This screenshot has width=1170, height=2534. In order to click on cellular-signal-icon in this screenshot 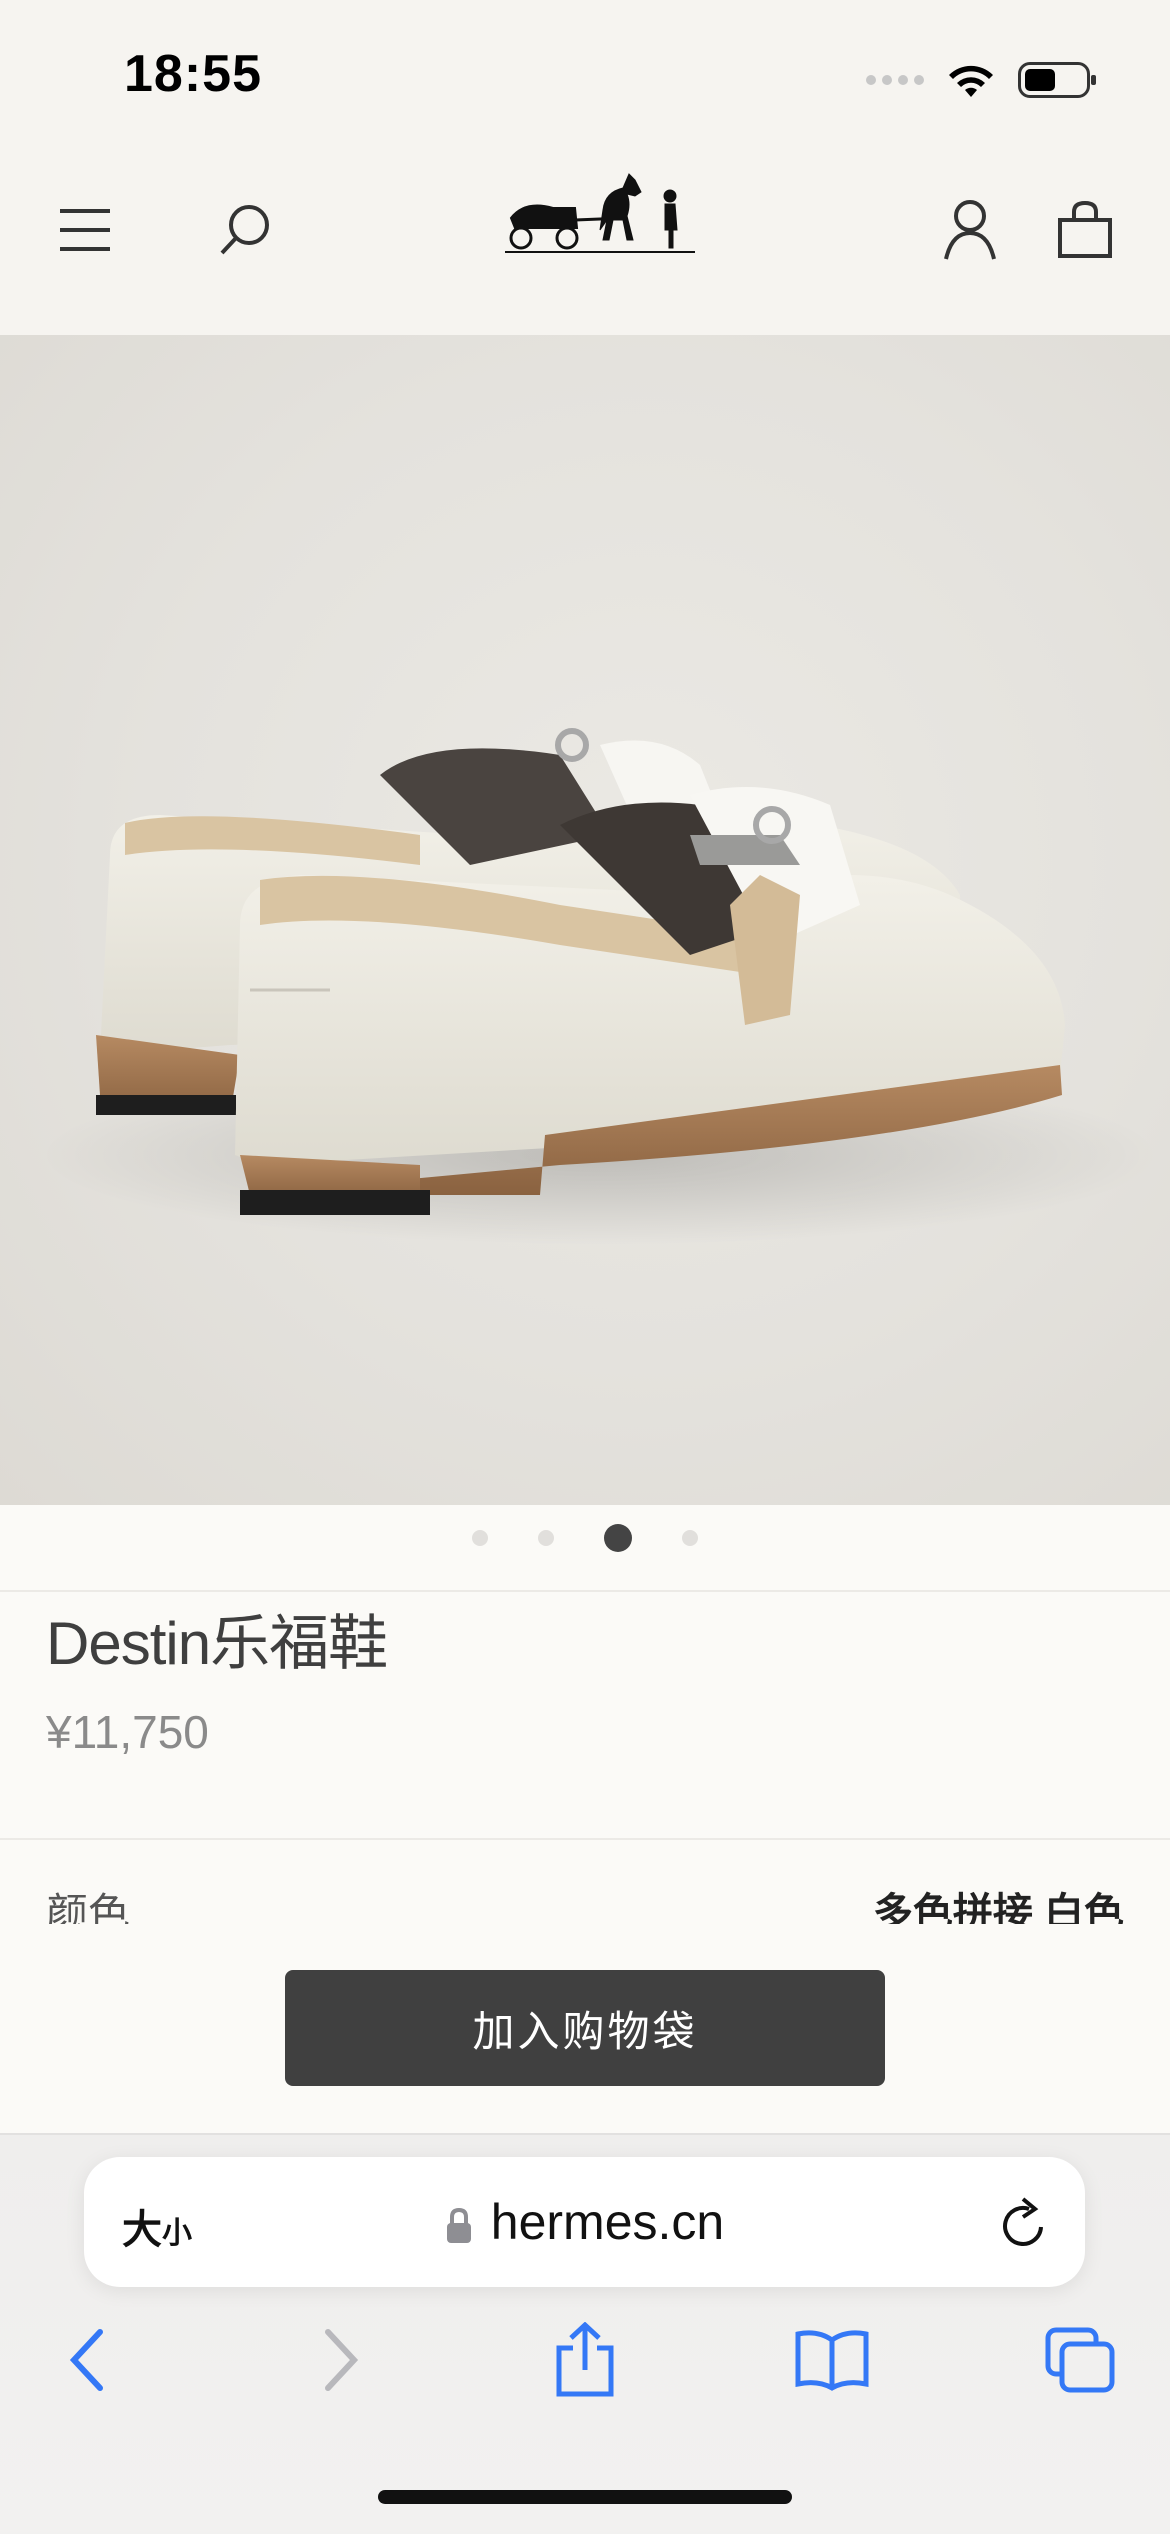, I will do `click(895, 80)`.